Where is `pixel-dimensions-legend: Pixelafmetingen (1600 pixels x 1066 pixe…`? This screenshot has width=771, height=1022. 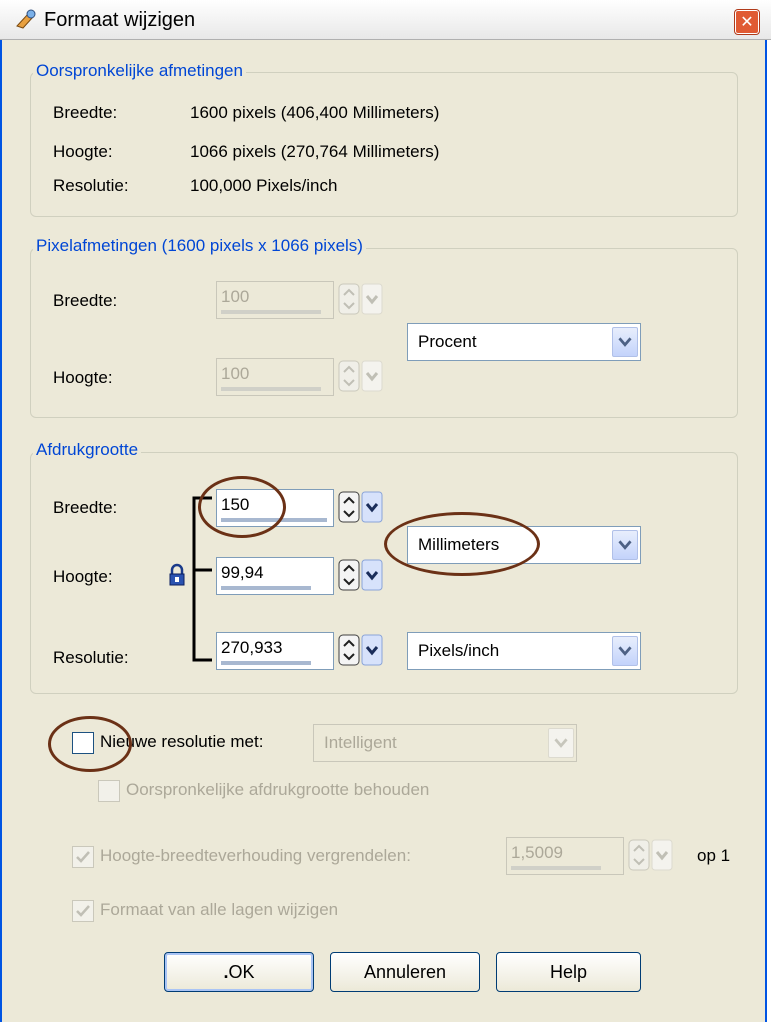 pixel-dimensions-legend: Pixelafmetingen (1600 pixels x 1066 pixe… is located at coordinates (199, 246).